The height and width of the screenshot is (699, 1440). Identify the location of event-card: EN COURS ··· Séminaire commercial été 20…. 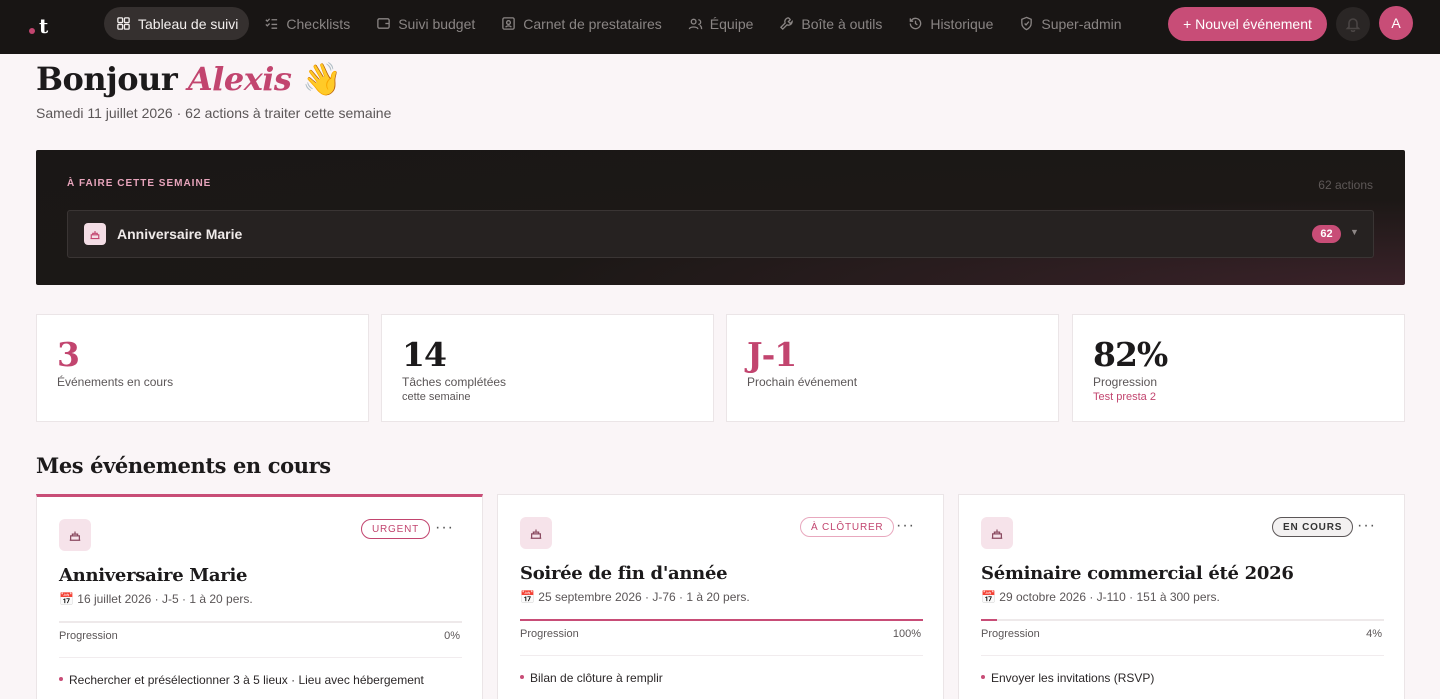
(1181, 596).